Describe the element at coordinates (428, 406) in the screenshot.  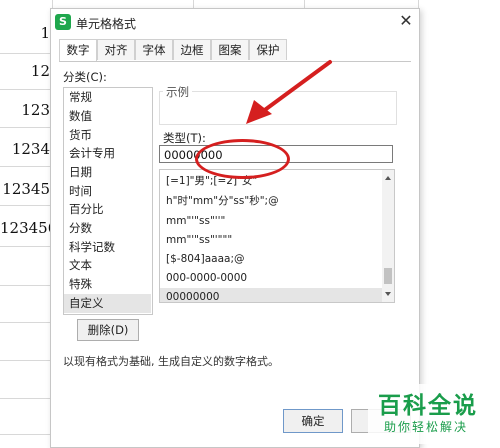
I see `watermark-title: 百科全说` at that location.